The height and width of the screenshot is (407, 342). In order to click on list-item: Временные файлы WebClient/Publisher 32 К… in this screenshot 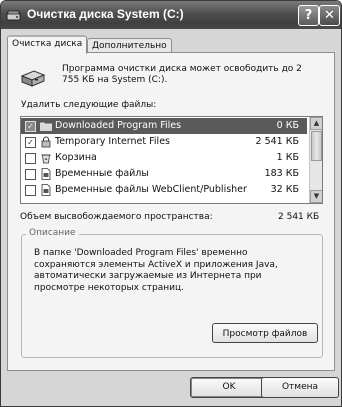, I will do `click(164, 190)`.